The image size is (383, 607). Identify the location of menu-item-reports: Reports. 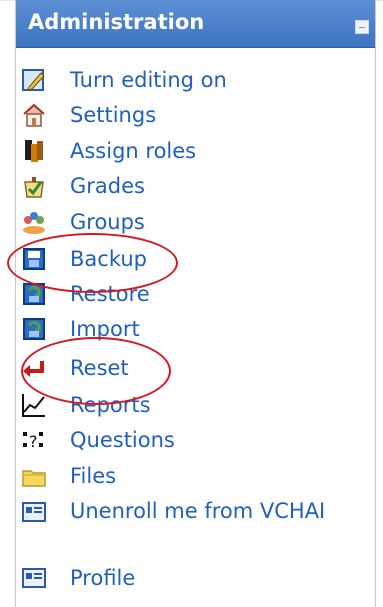
(195, 406).